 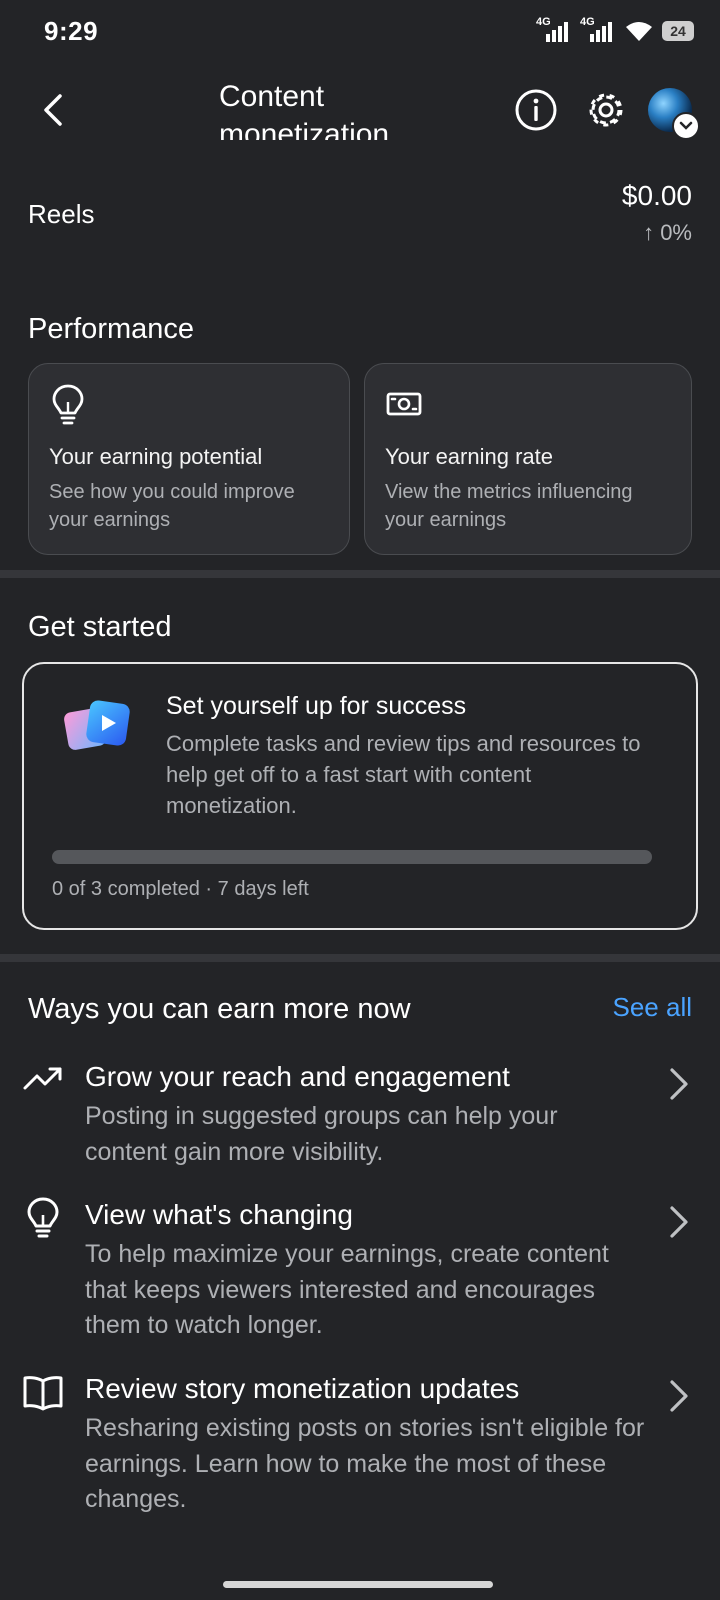 I want to click on page-title: Content monetization, so click(x=304, y=110).